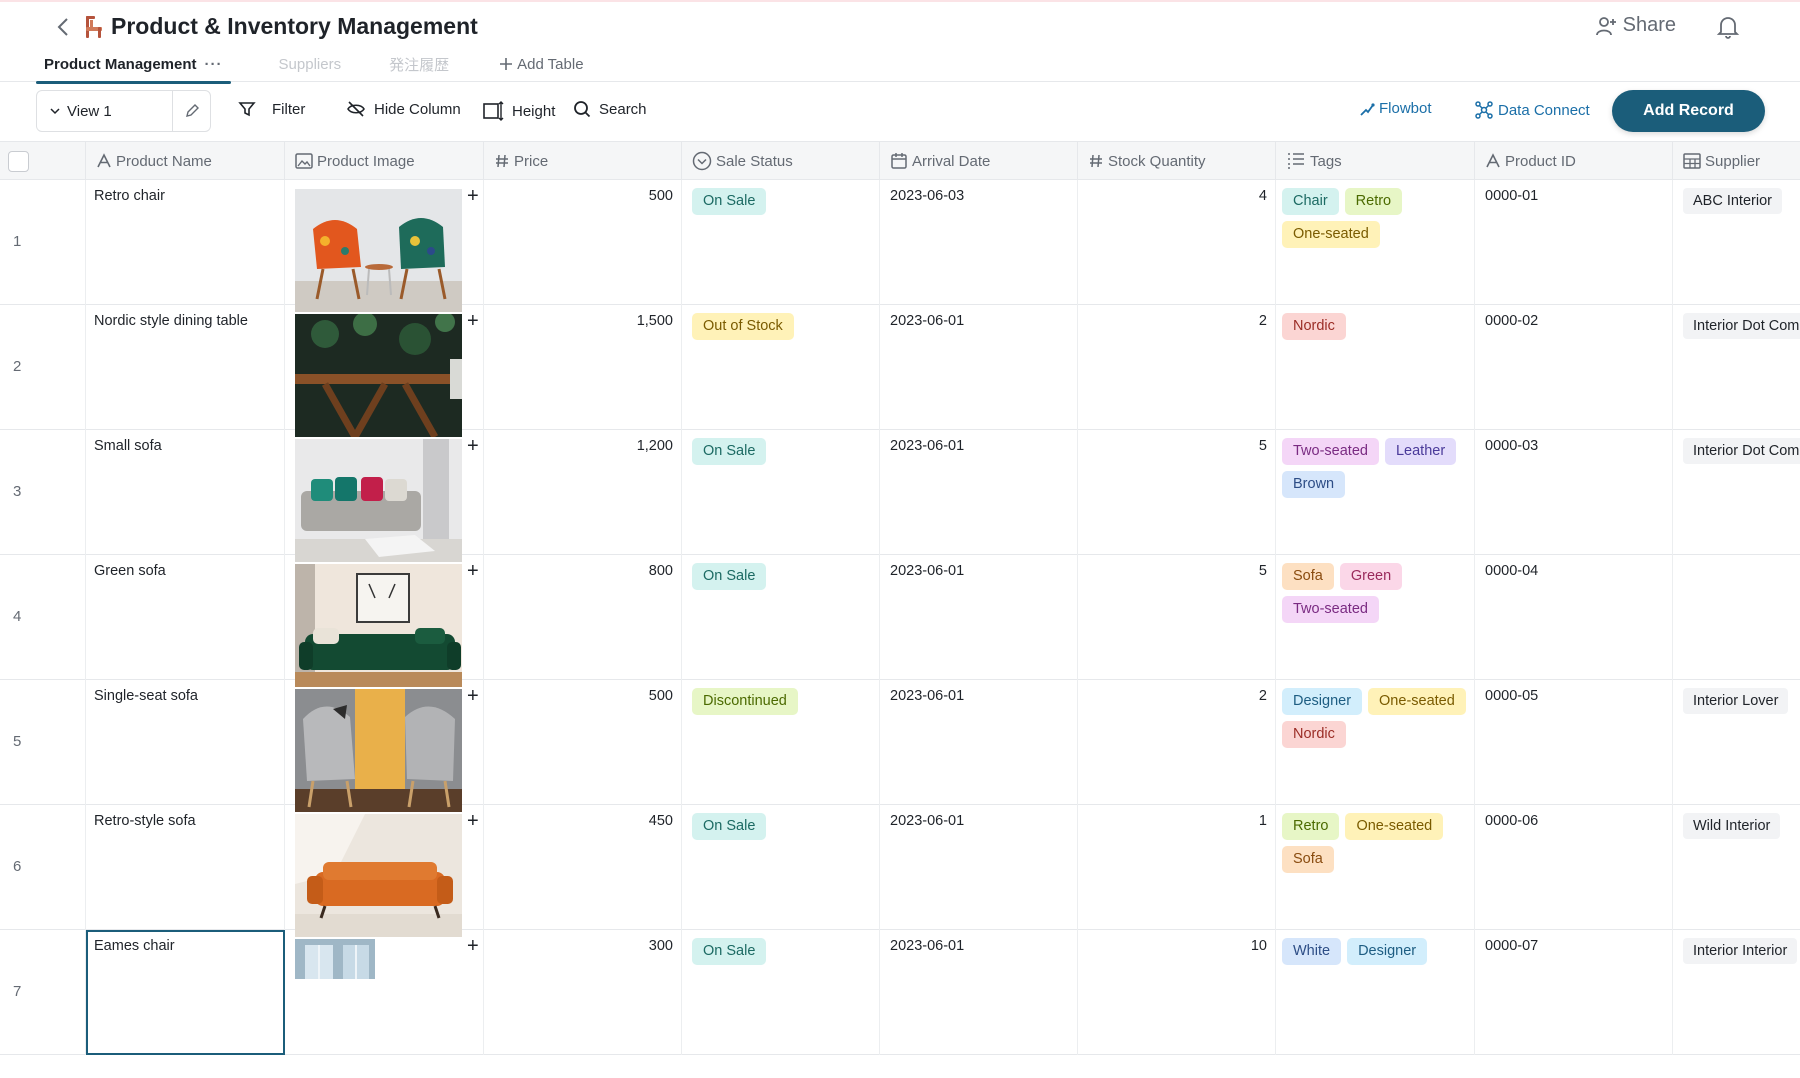 The height and width of the screenshot is (1078, 1800). Describe the element at coordinates (1177, 992) in the screenshot. I see `stock-quantity-cell: 10` at that location.